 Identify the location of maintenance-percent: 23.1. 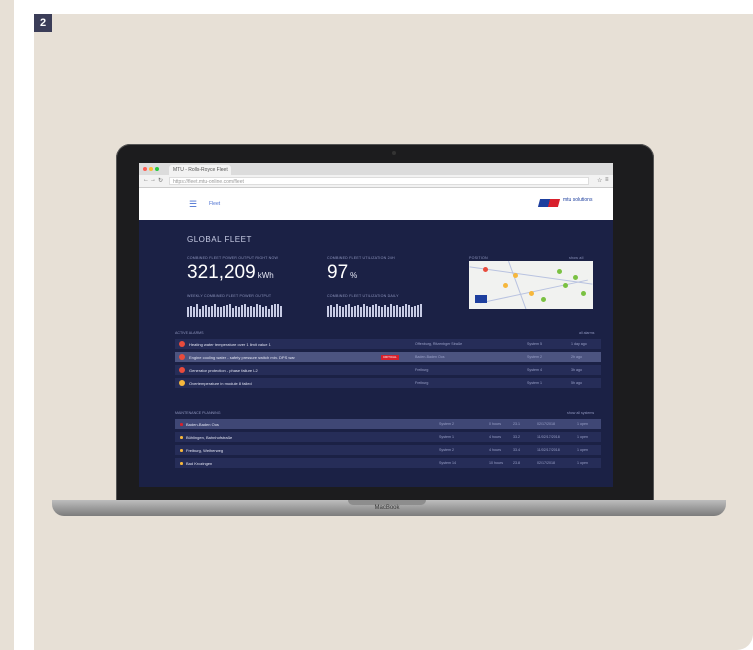
(516, 424).